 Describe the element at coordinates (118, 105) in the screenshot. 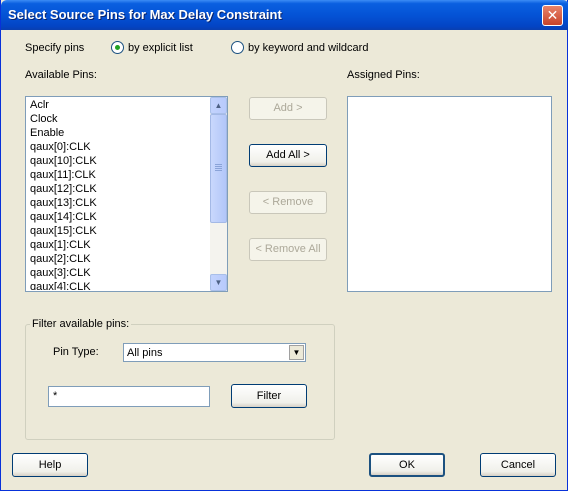

I see `list-item: Aclr` at that location.